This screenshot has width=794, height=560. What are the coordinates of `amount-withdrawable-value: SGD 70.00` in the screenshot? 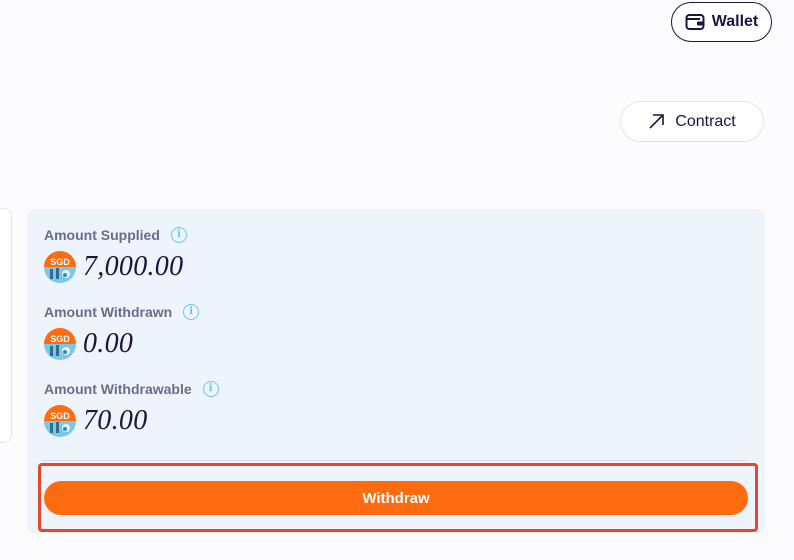 It's located at (96, 421).